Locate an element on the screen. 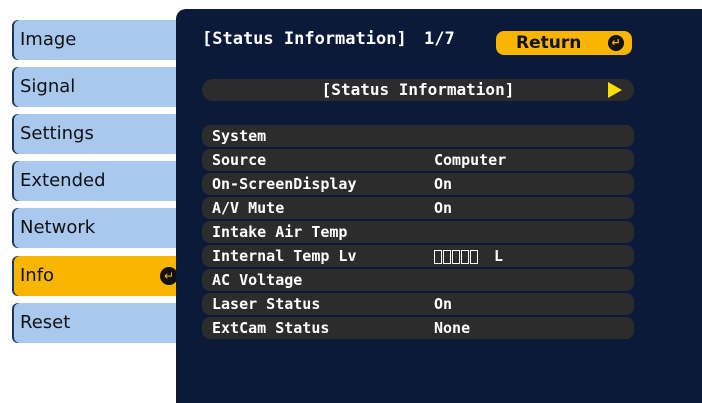  status-row-av-mute: A/V Mute On is located at coordinates (418, 208).